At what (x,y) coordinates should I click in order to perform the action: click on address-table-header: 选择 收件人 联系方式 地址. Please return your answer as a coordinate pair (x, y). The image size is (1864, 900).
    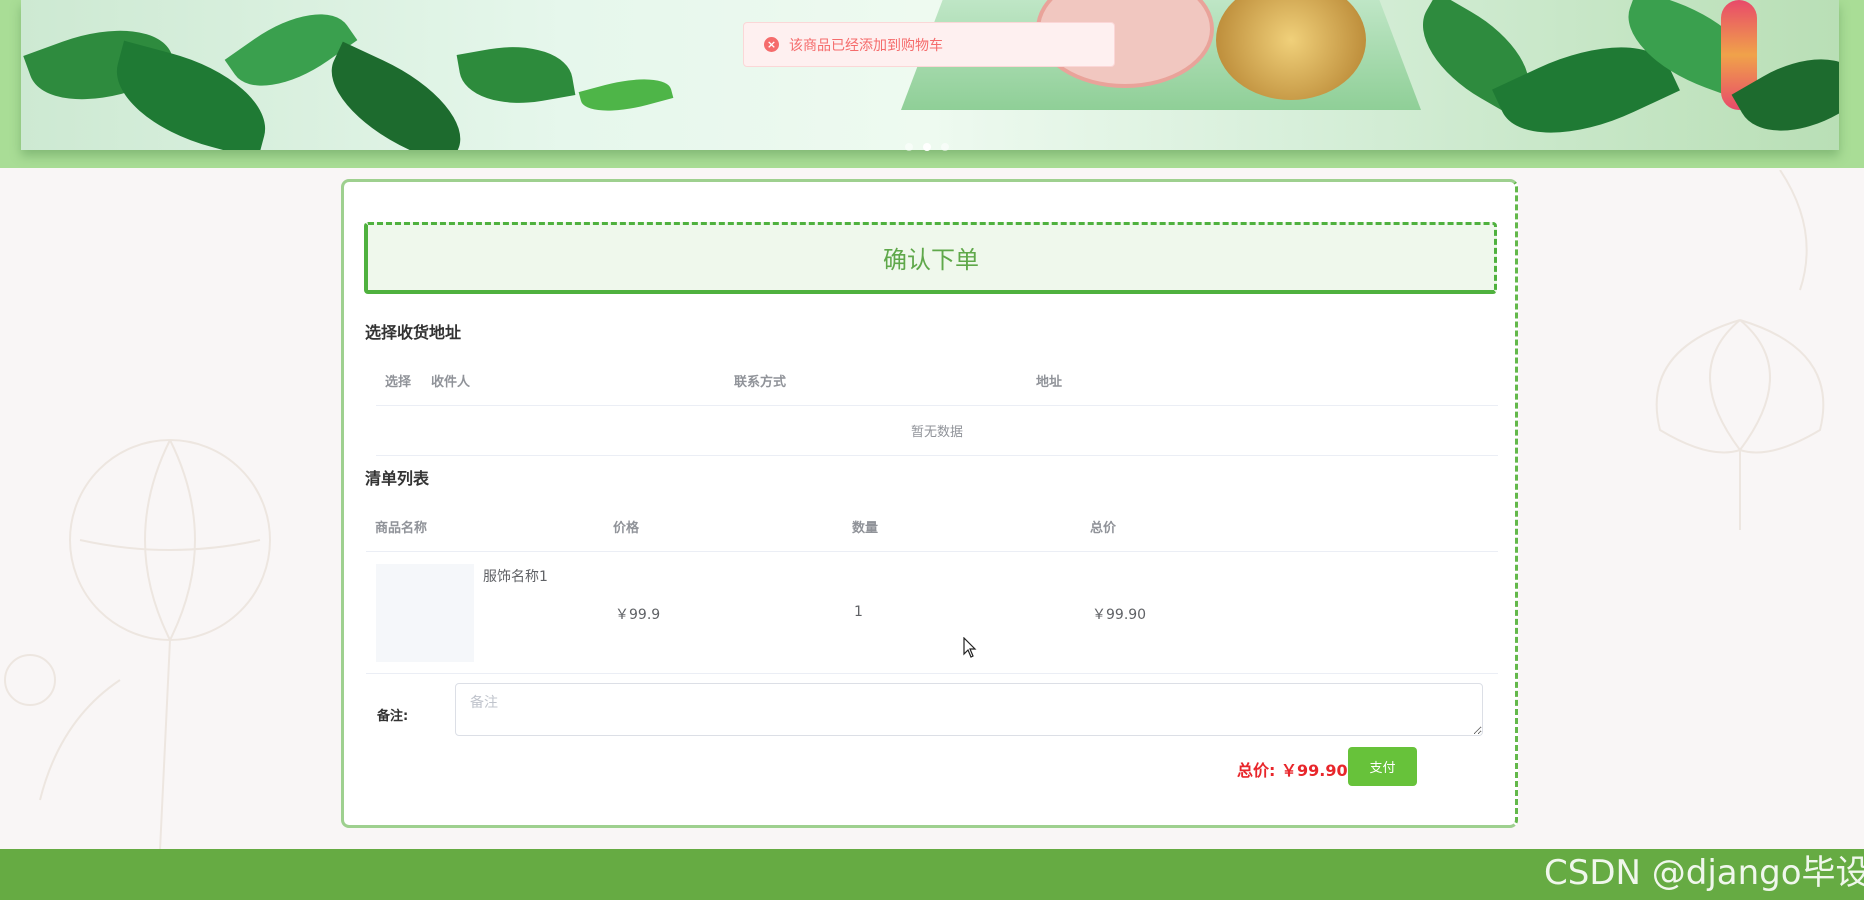
    Looking at the image, I should click on (937, 381).